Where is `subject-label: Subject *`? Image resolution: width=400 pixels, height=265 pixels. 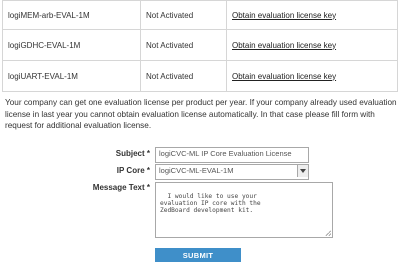 subject-label: Subject * is located at coordinates (132, 153).